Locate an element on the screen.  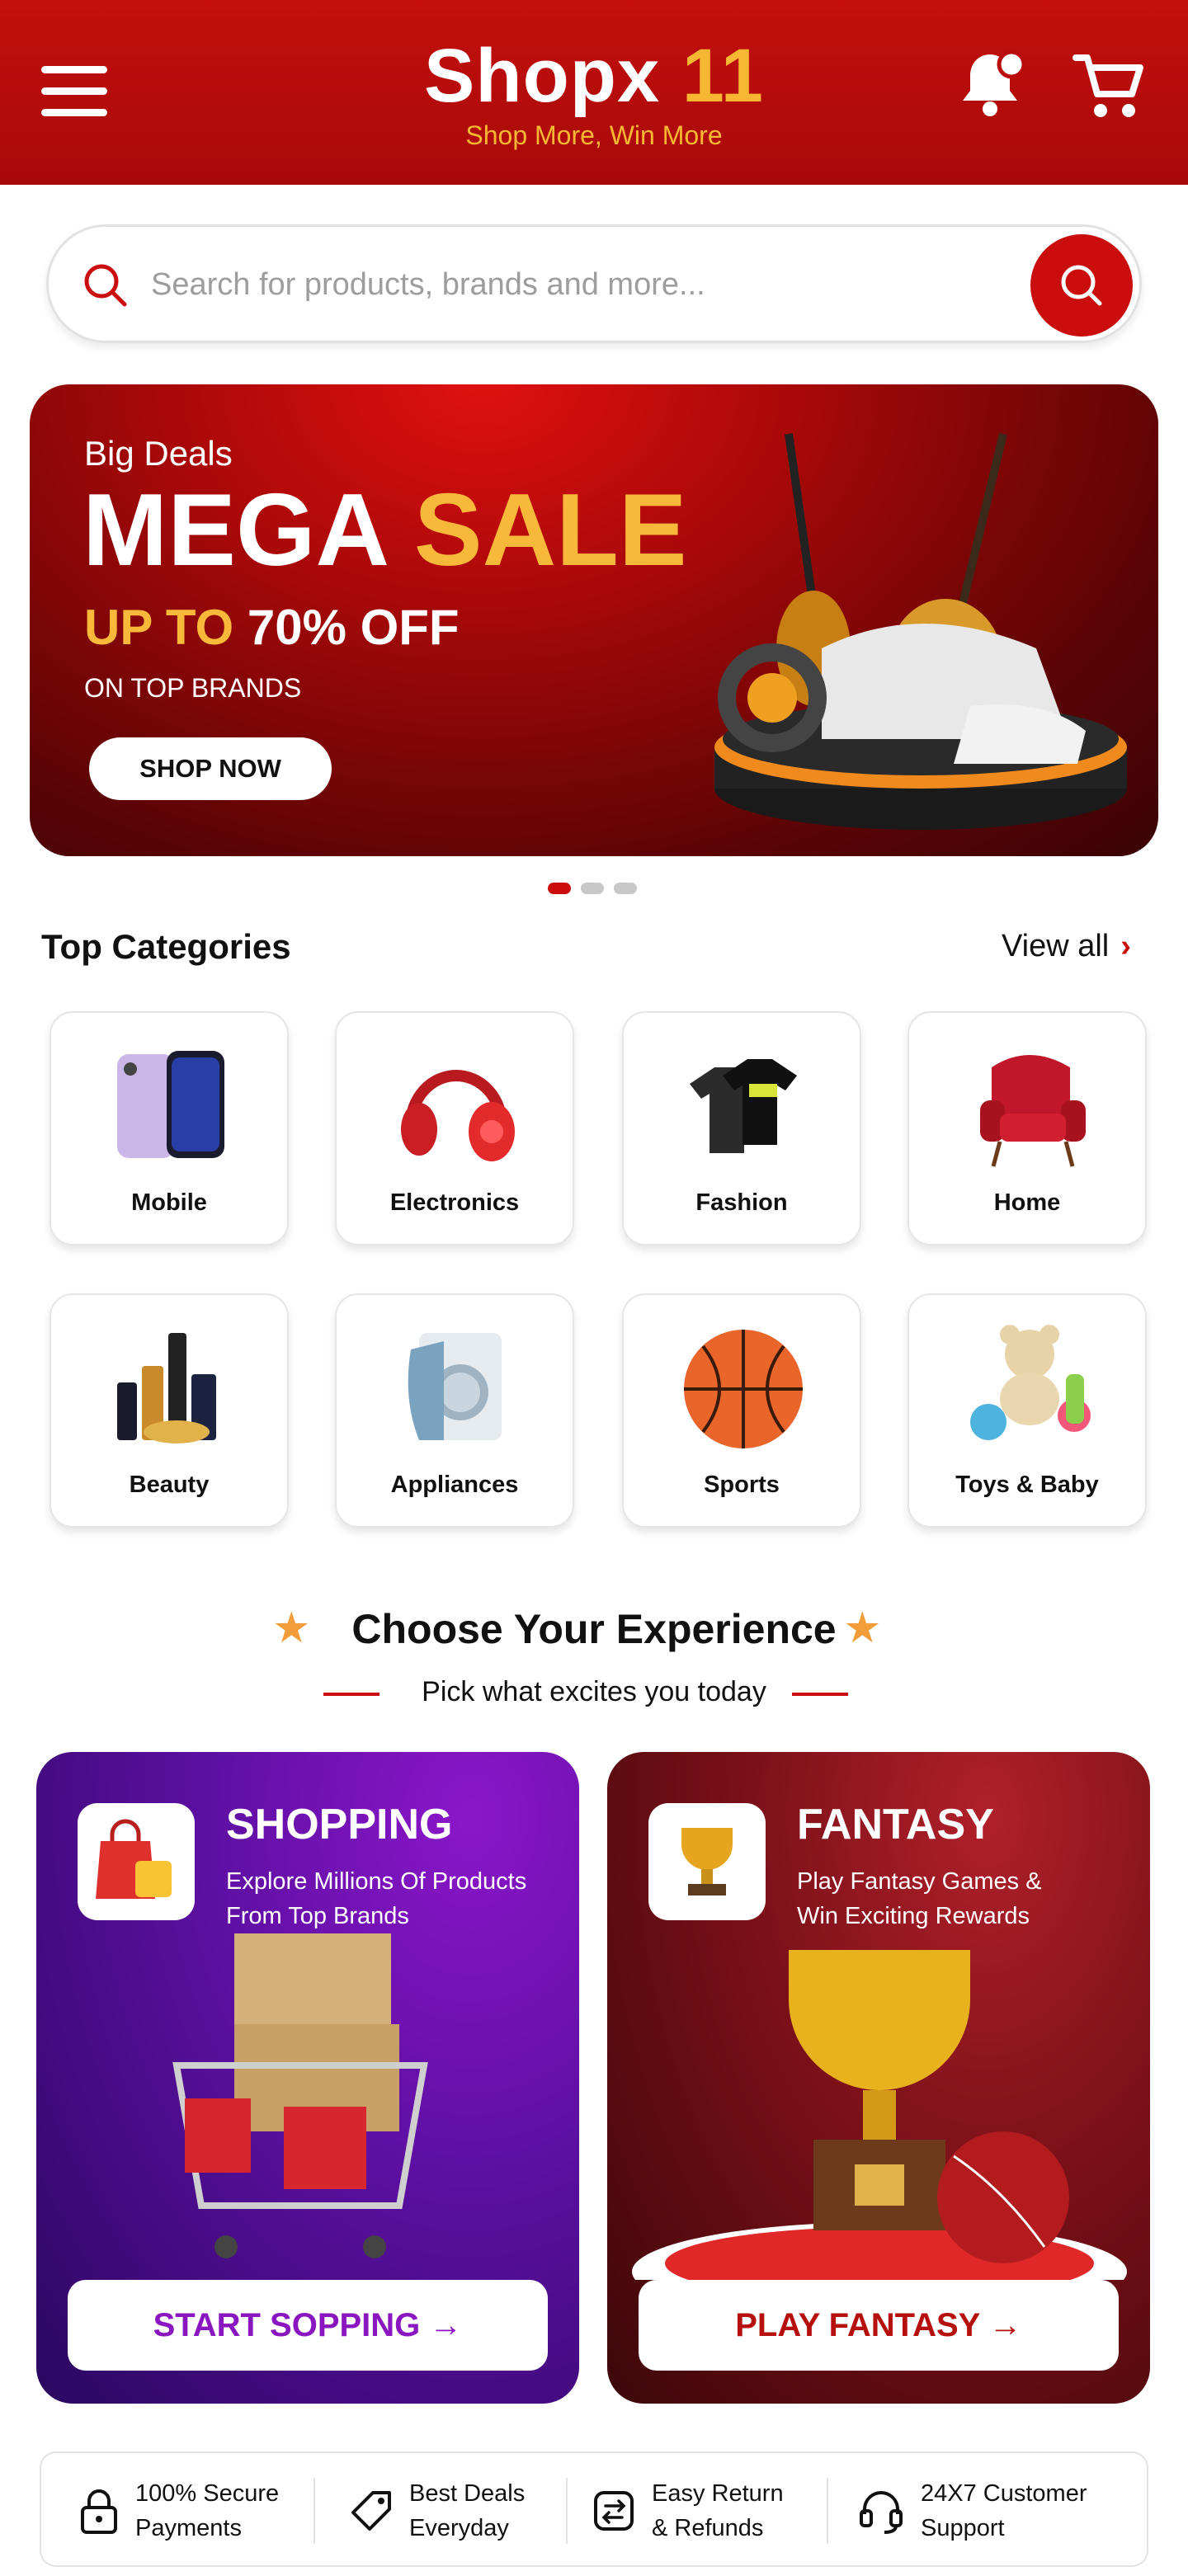
category-beauty: Beauty is located at coordinates (169, 1411).